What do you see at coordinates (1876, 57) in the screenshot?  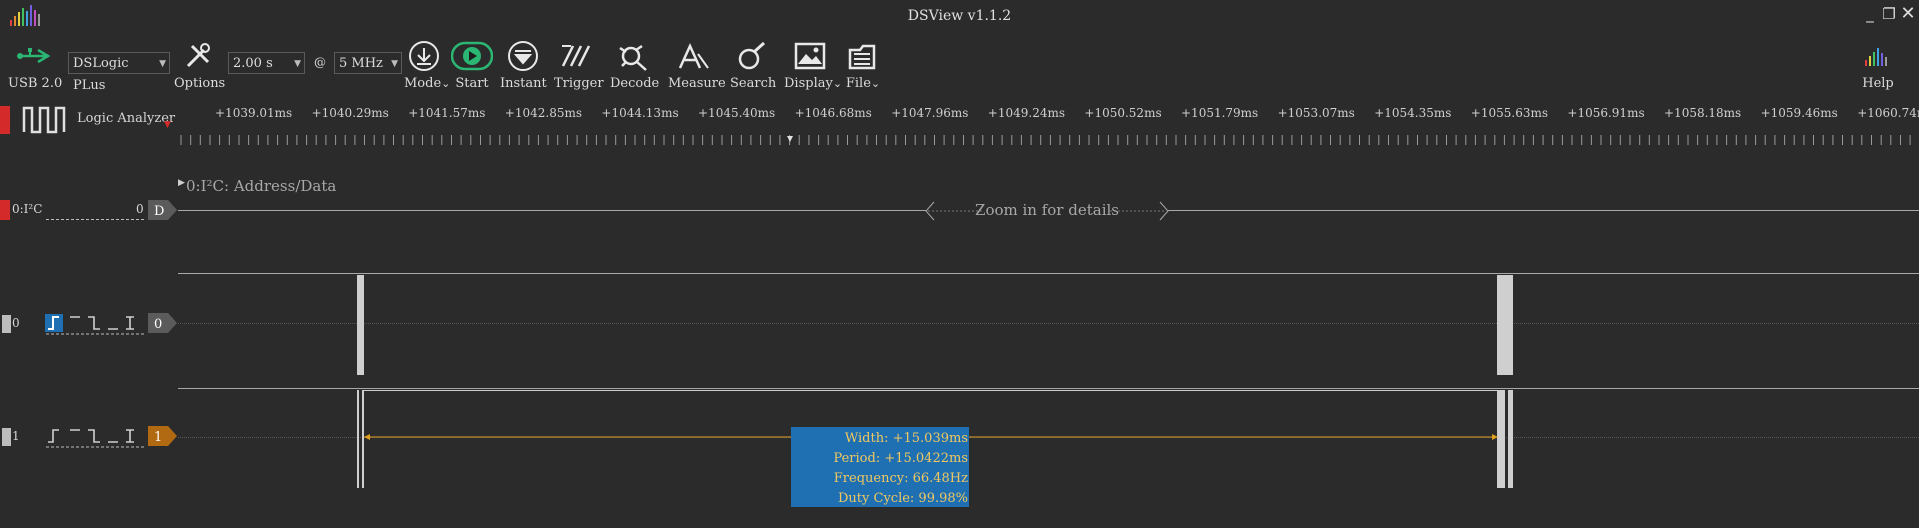 I see `help-logo-icon` at bounding box center [1876, 57].